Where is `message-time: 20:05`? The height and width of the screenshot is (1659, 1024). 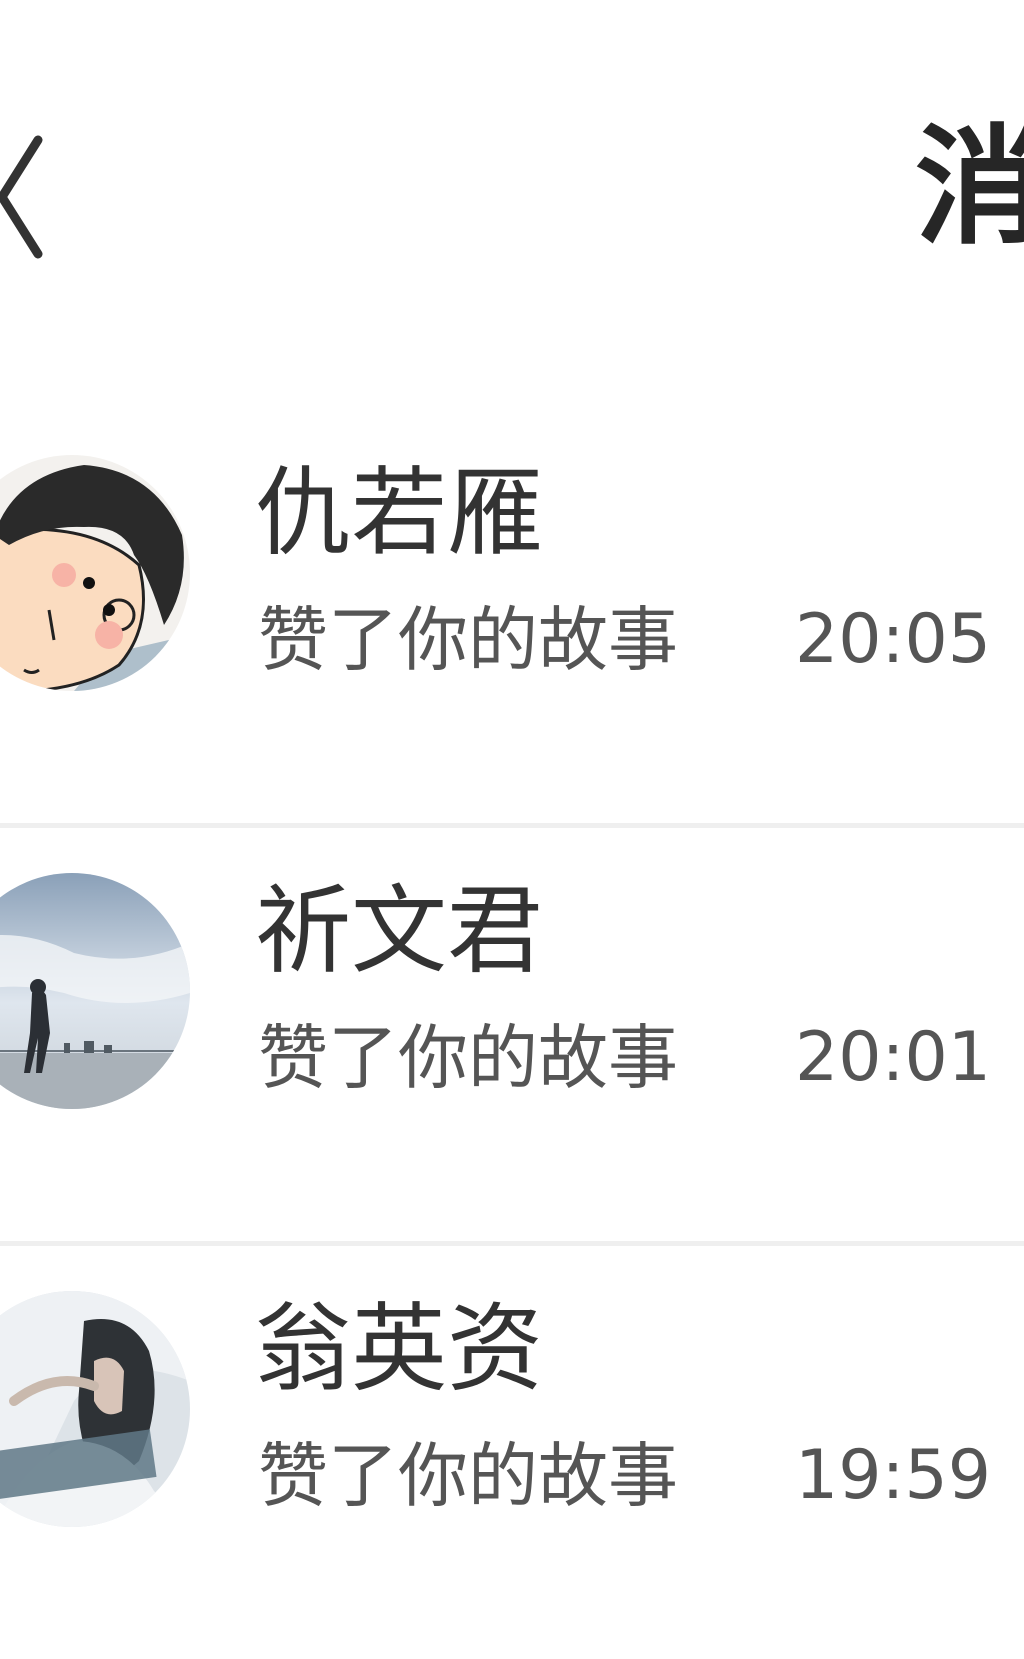
message-time: 20:05 is located at coordinates (893, 639).